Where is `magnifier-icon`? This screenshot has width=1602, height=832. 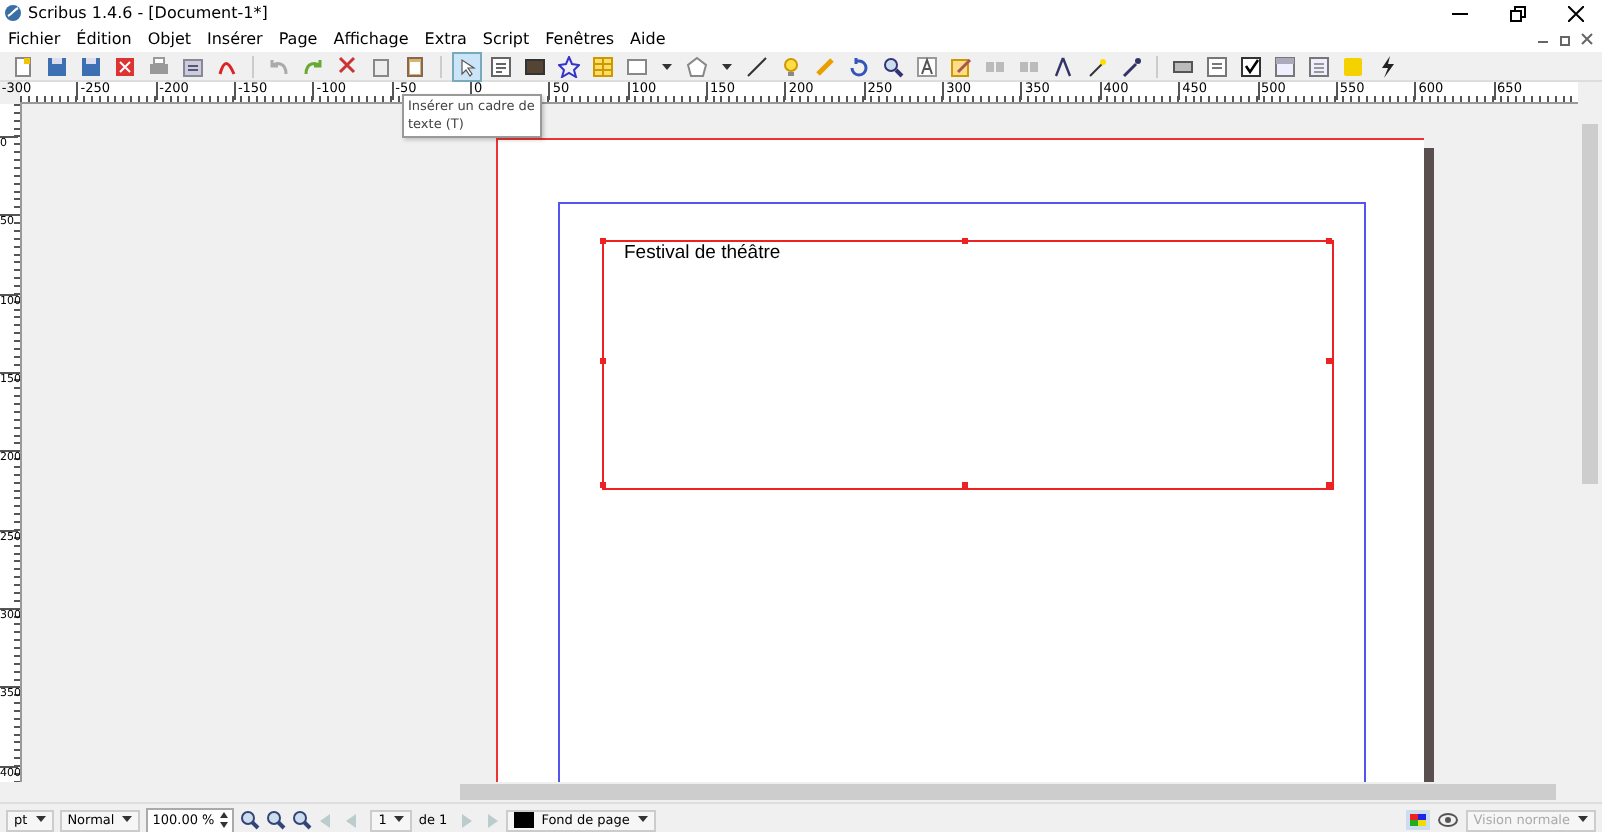
magnifier-icon is located at coordinates (893, 66).